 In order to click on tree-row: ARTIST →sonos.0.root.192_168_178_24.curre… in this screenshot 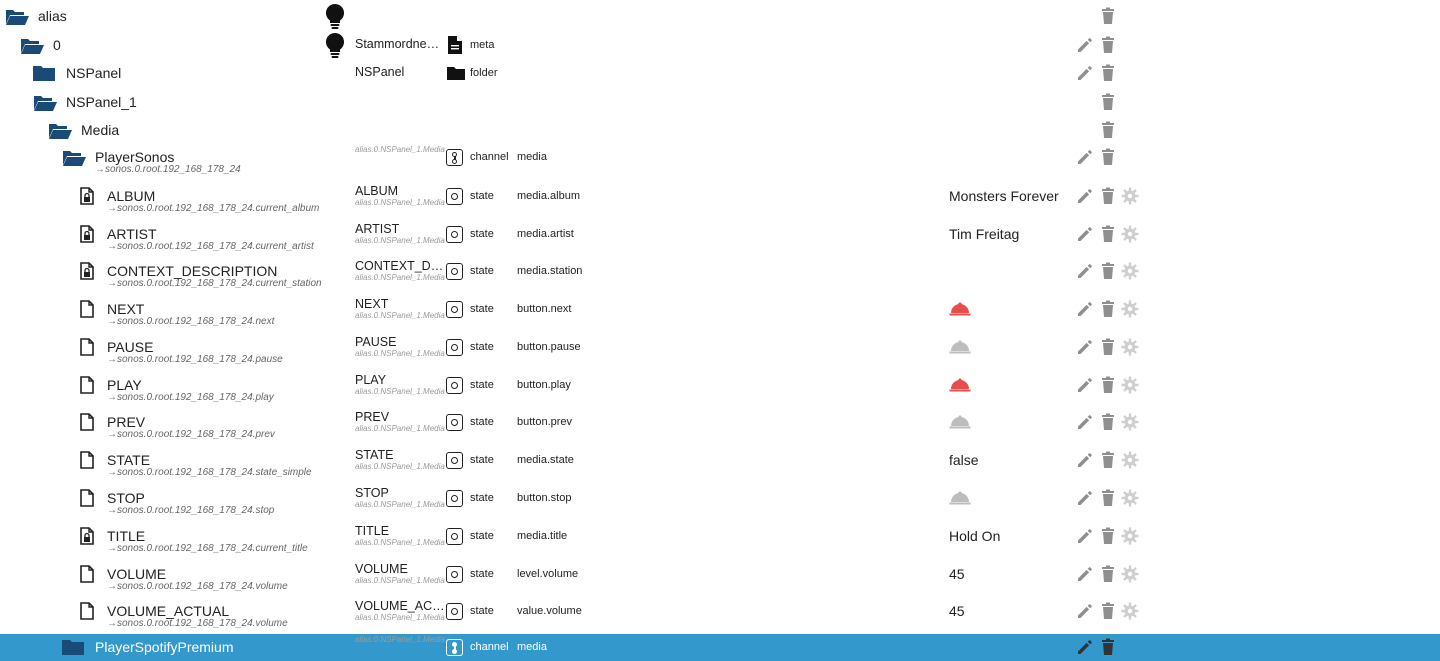, I will do `click(720, 241)`.